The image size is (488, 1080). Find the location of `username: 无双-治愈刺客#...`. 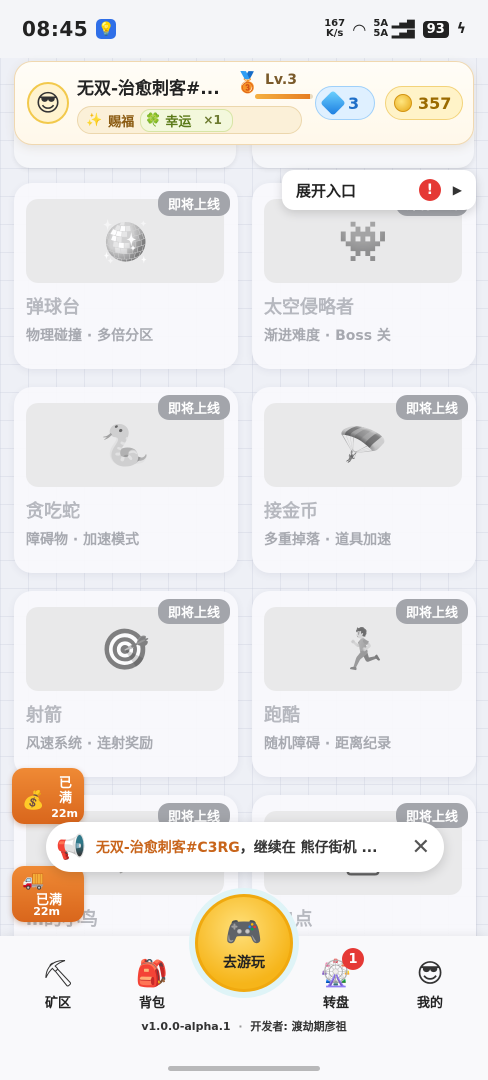

username: 无双-治愈刺客#... is located at coordinates (148, 89).